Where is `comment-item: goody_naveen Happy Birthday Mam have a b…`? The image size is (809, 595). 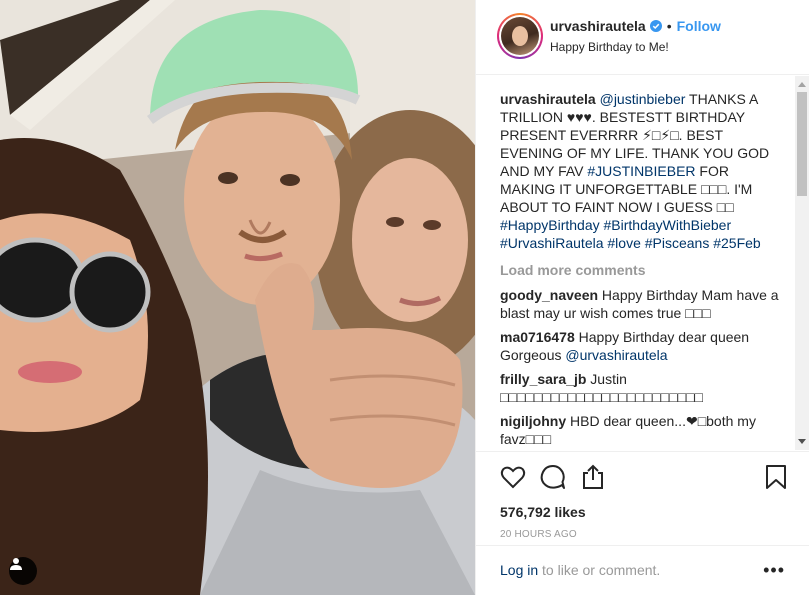 comment-item: goody_naveen Happy Birthday Mam have a b… is located at coordinates (640, 304).